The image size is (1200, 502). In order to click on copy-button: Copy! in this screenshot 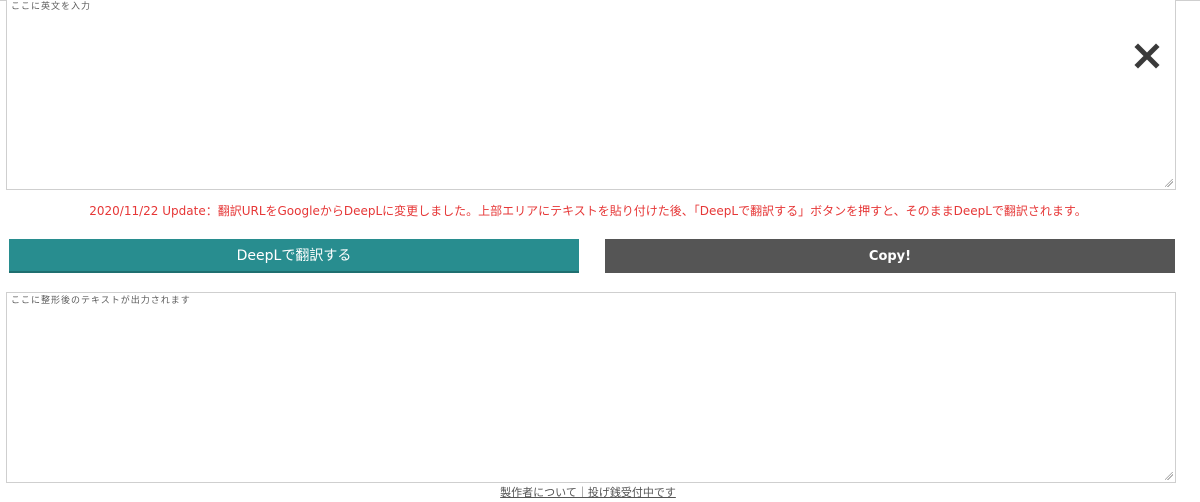, I will do `click(890, 256)`.